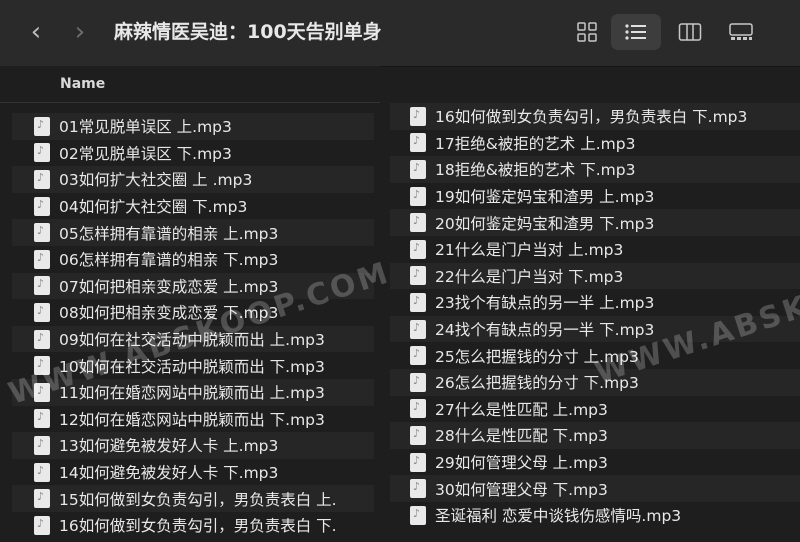  I want to click on file-row: 16如何做到女负责勾引，男负责表白 下., so click(193, 525).